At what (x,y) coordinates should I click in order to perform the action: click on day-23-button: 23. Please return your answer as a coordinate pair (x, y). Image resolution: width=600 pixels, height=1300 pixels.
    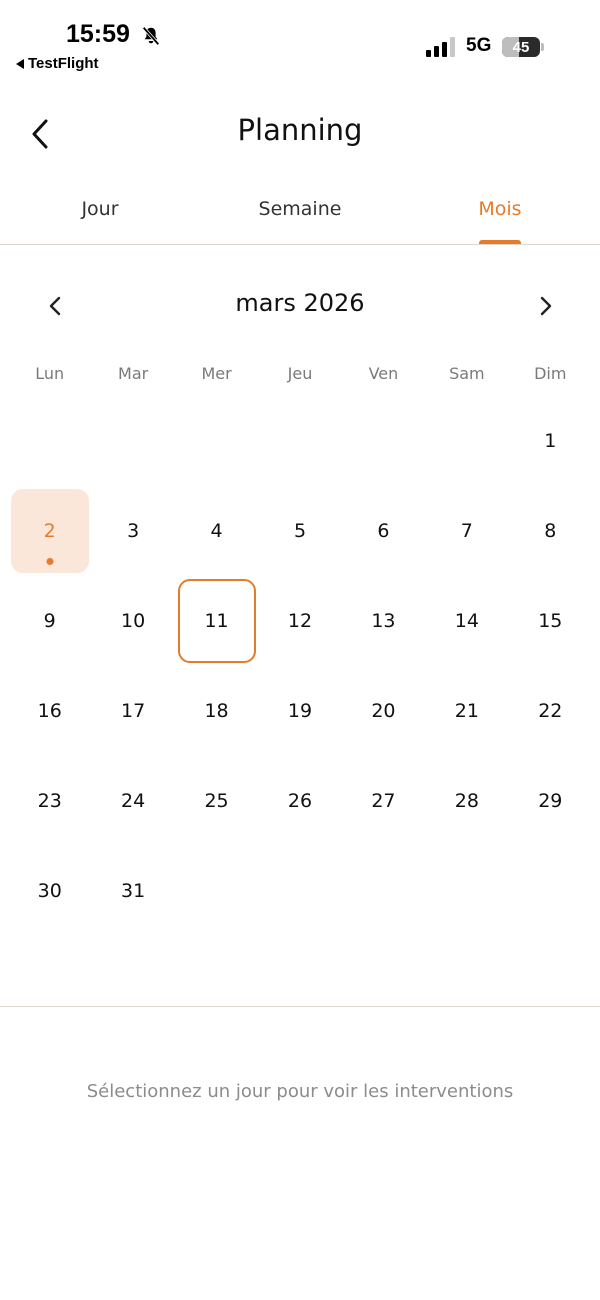
    Looking at the image, I should click on (50, 801).